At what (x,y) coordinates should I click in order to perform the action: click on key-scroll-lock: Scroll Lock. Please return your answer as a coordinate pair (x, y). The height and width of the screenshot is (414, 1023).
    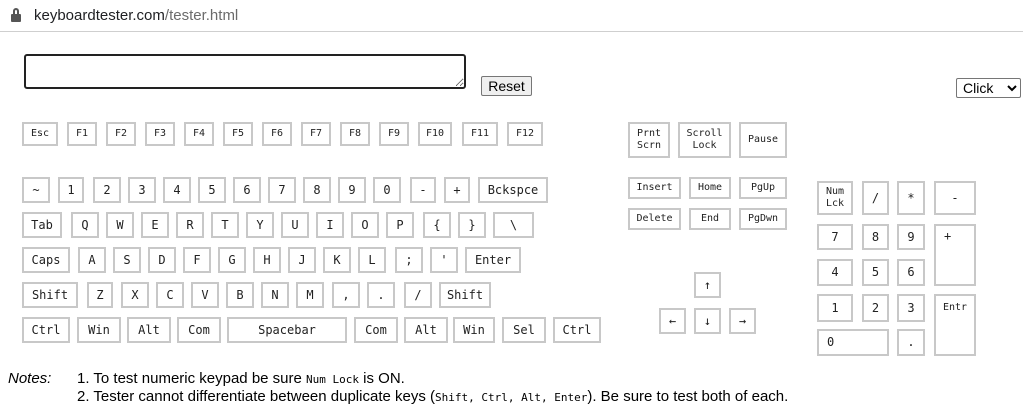
    Looking at the image, I should click on (704, 140).